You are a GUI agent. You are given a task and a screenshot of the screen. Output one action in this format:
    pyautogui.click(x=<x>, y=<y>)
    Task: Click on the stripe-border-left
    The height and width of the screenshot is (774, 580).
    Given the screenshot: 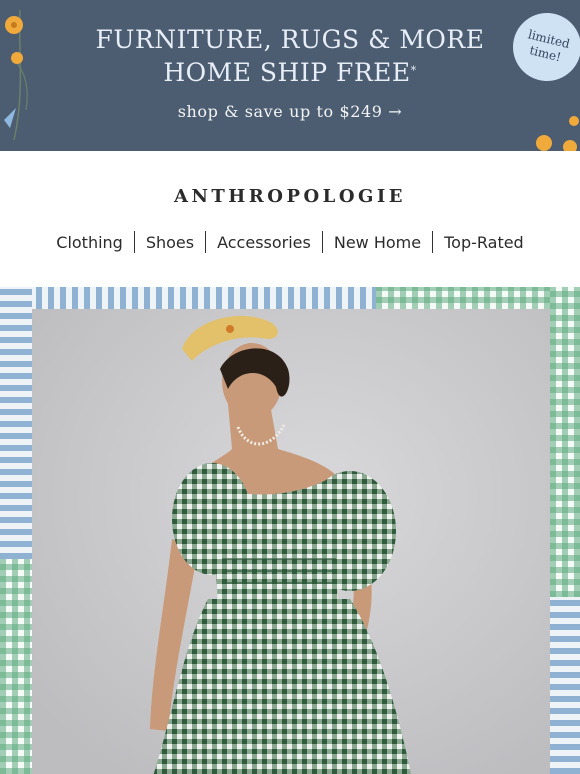 What is the action you would take?
    pyautogui.click(x=16, y=423)
    